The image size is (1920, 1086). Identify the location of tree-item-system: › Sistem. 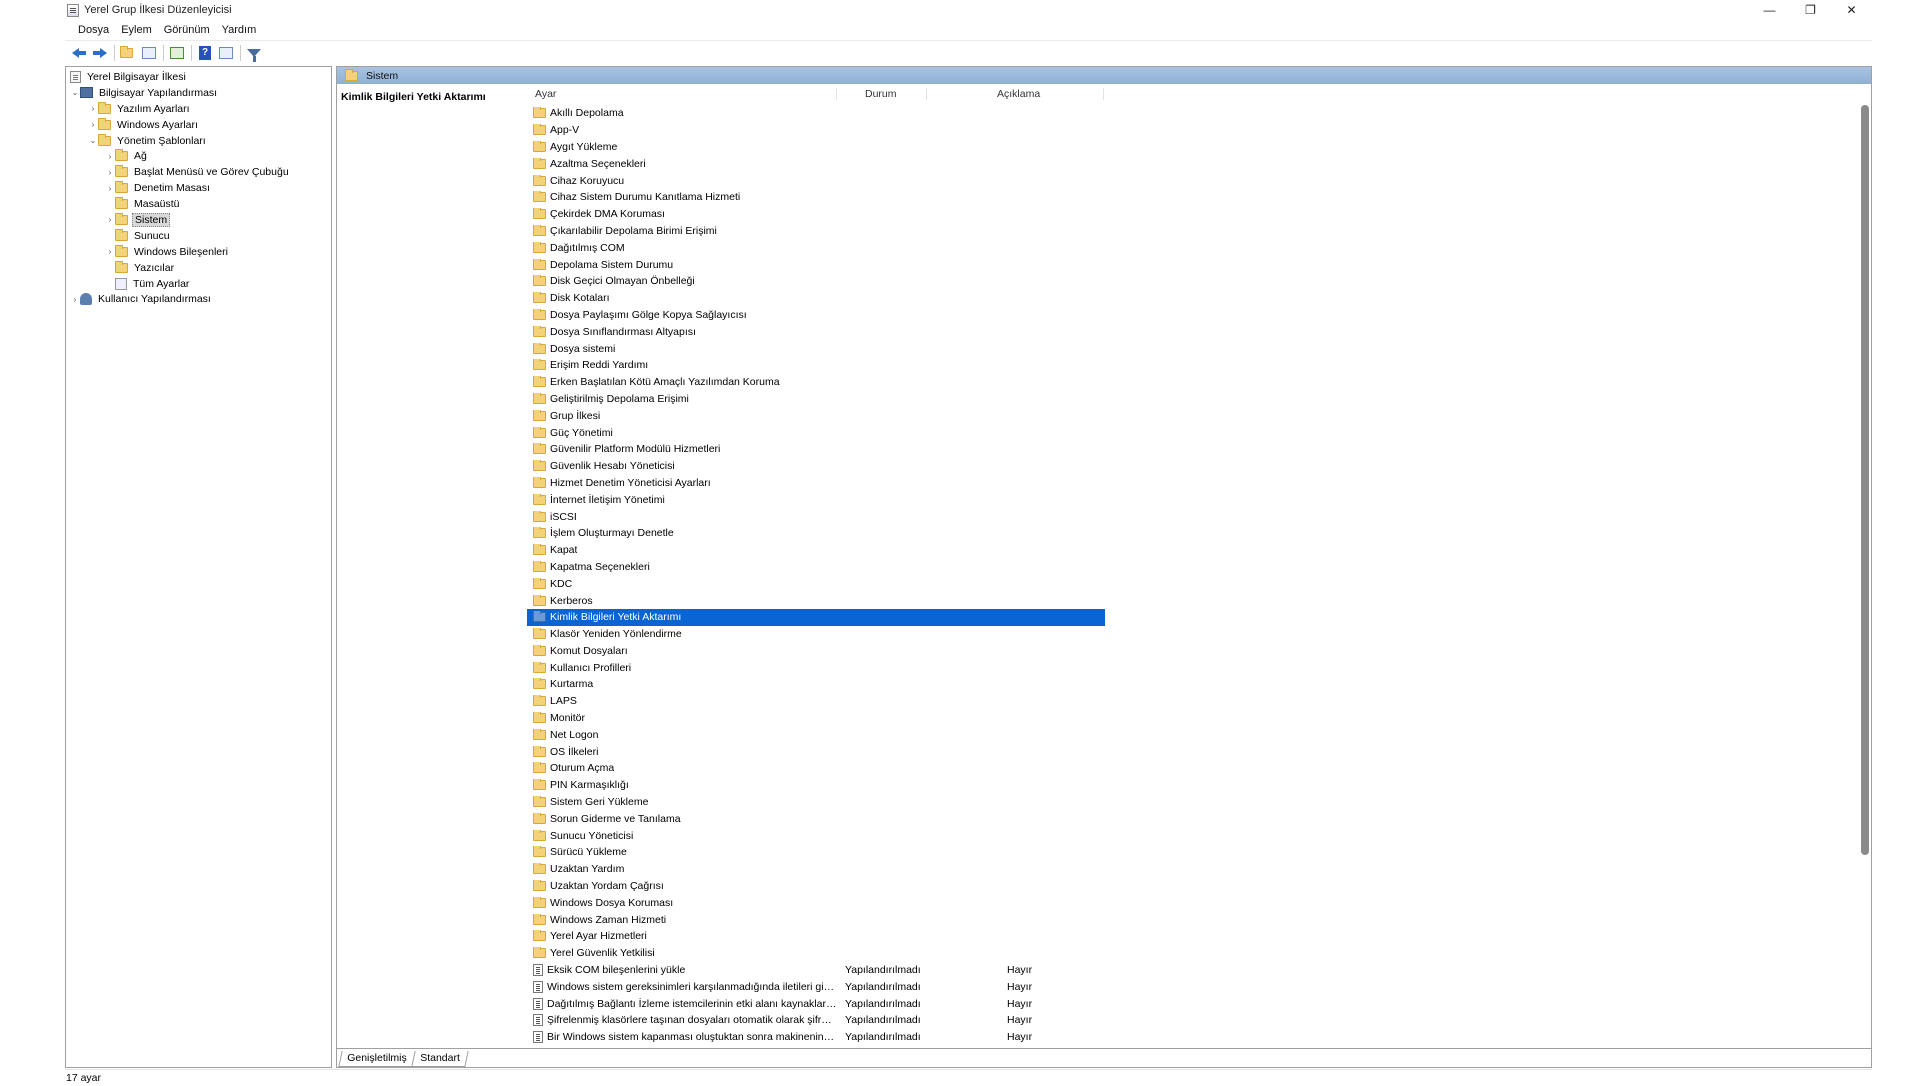
(198, 220).